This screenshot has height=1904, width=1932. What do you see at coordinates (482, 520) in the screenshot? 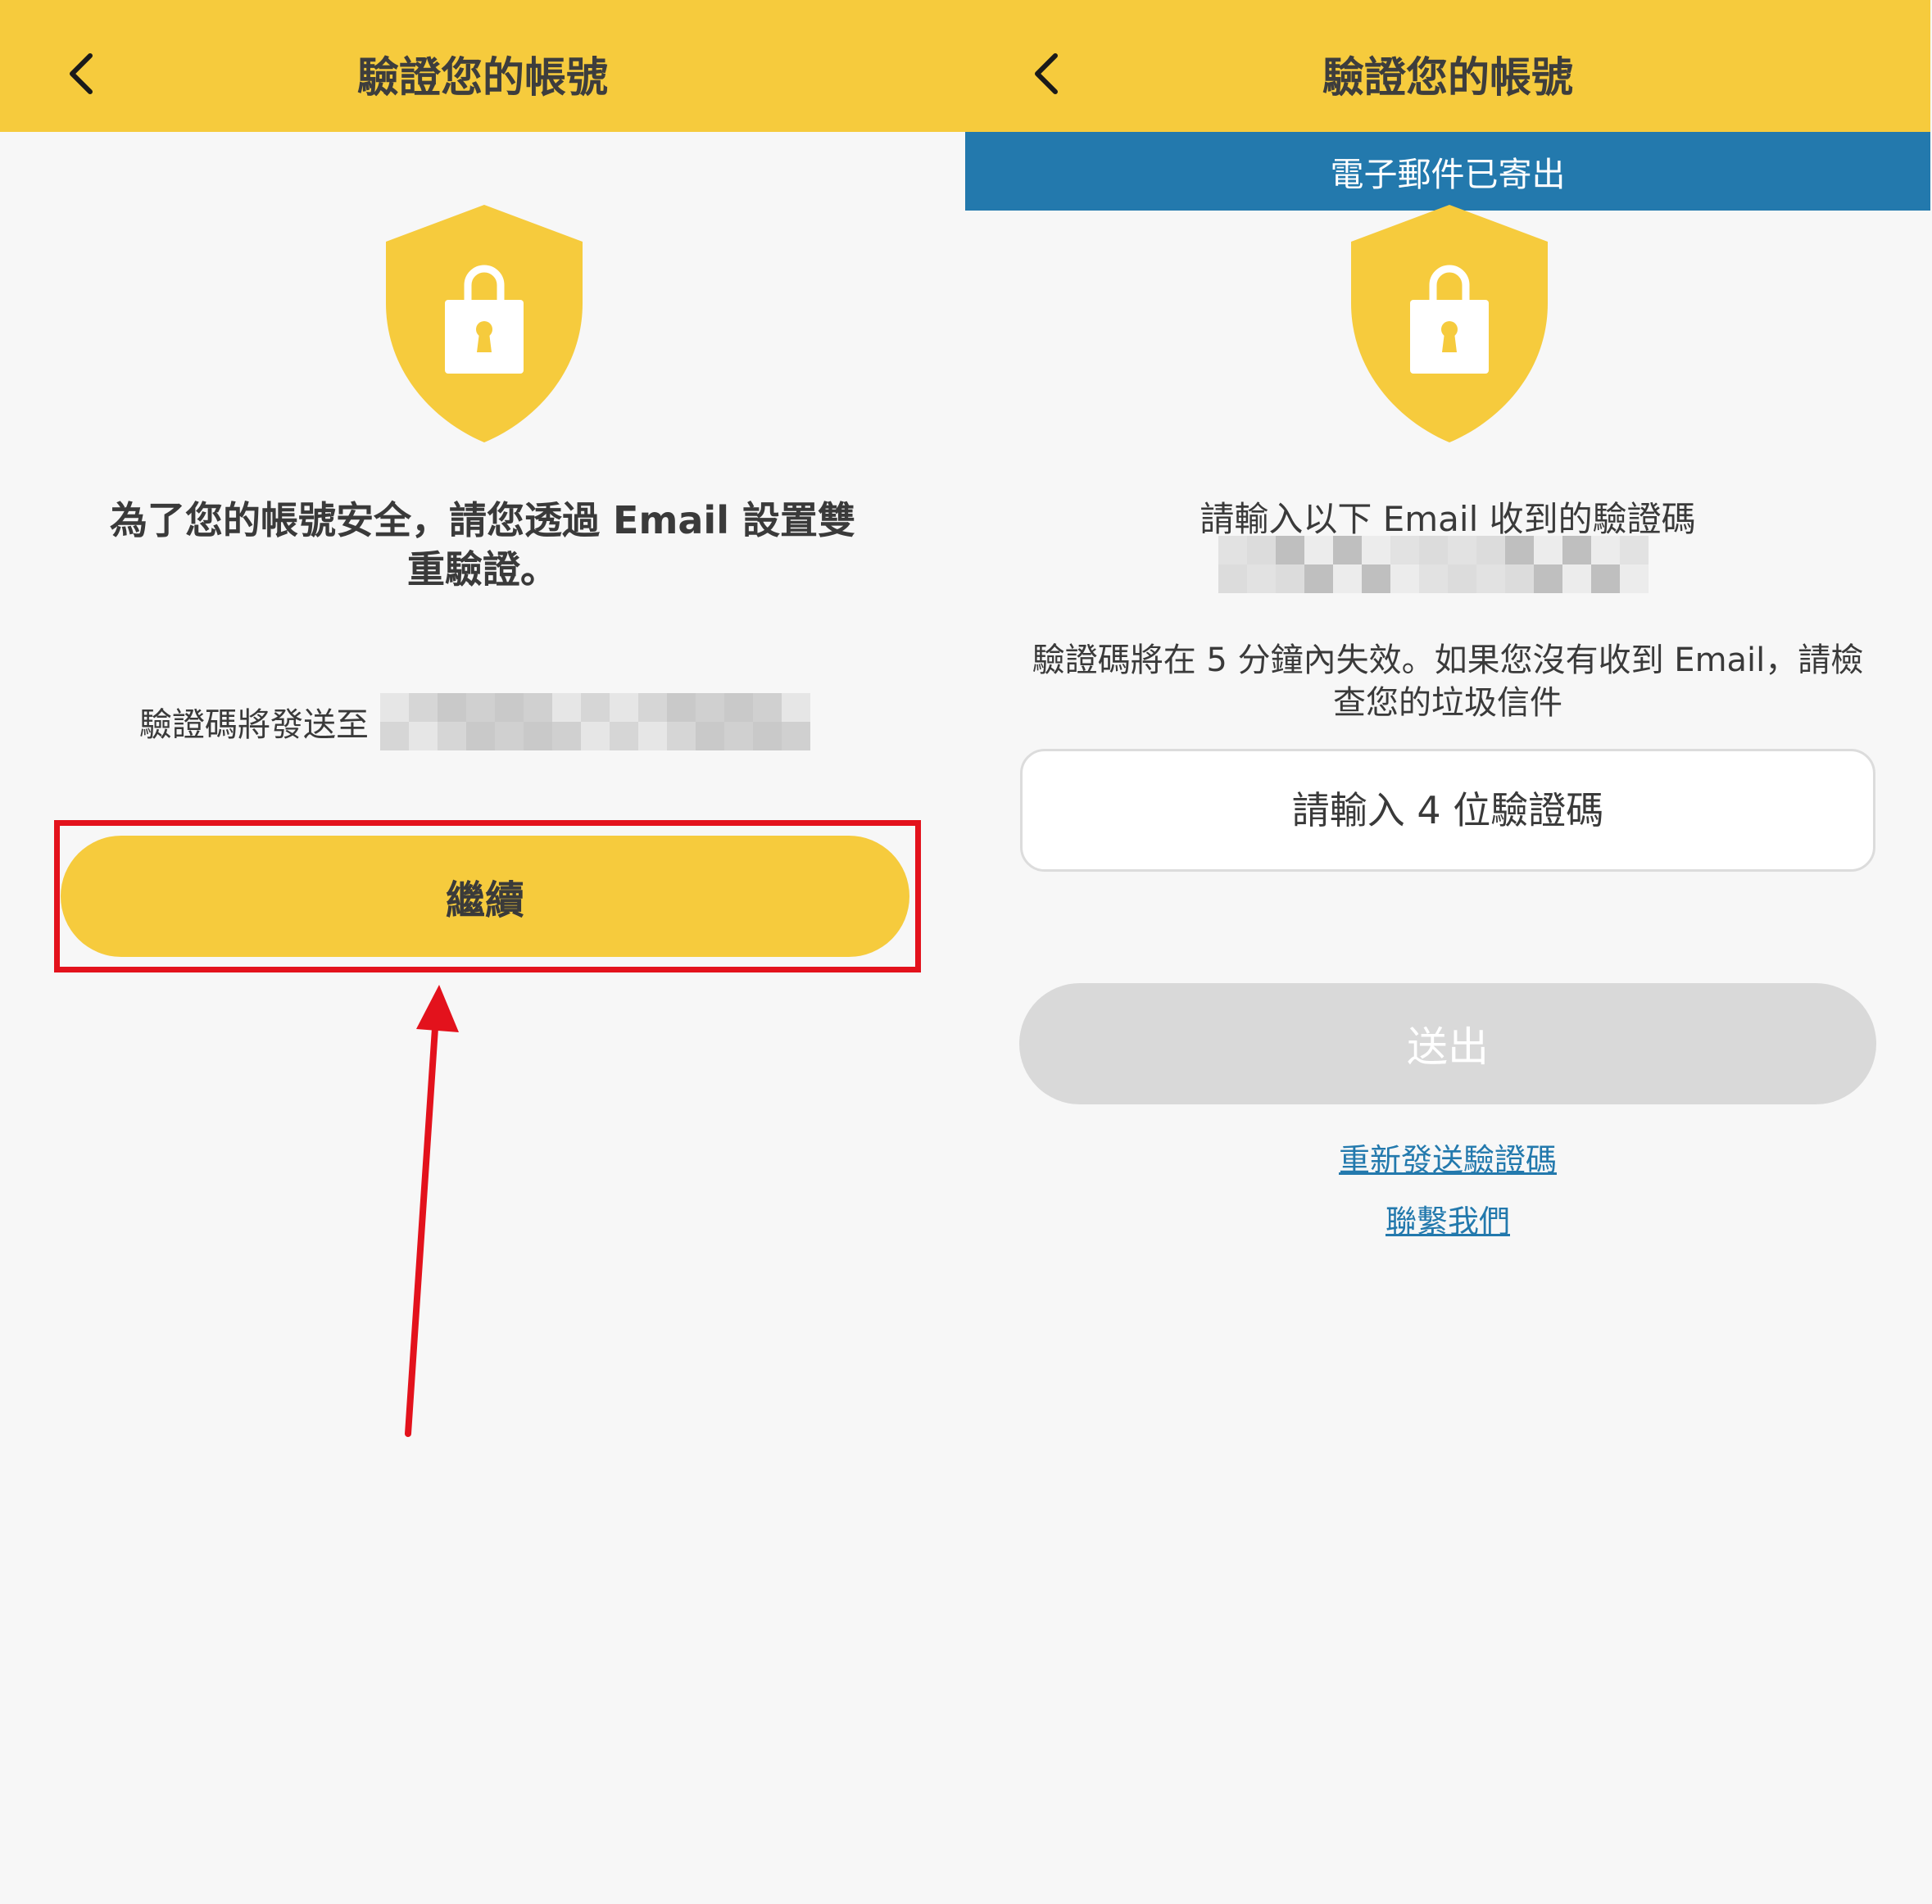
I see `security-heading-line1: 為了您的帳號安全，請您透過 Email 設置雙` at bounding box center [482, 520].